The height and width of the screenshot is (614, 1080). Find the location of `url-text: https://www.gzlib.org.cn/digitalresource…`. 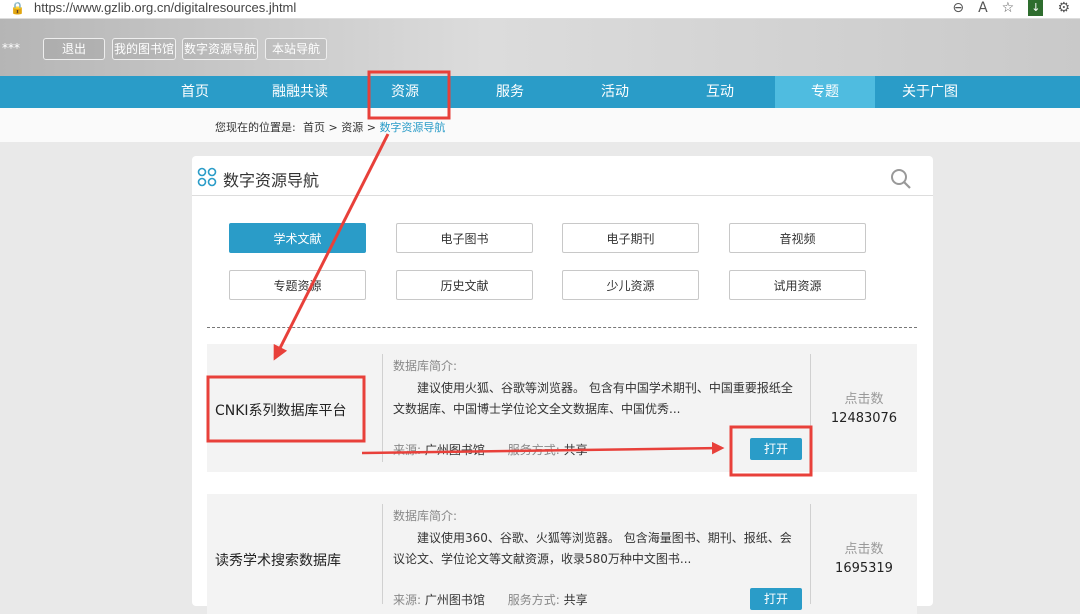

url-text: https://www.gzlib.org.cn/digitalresource… is located at coordinates (165, 8).